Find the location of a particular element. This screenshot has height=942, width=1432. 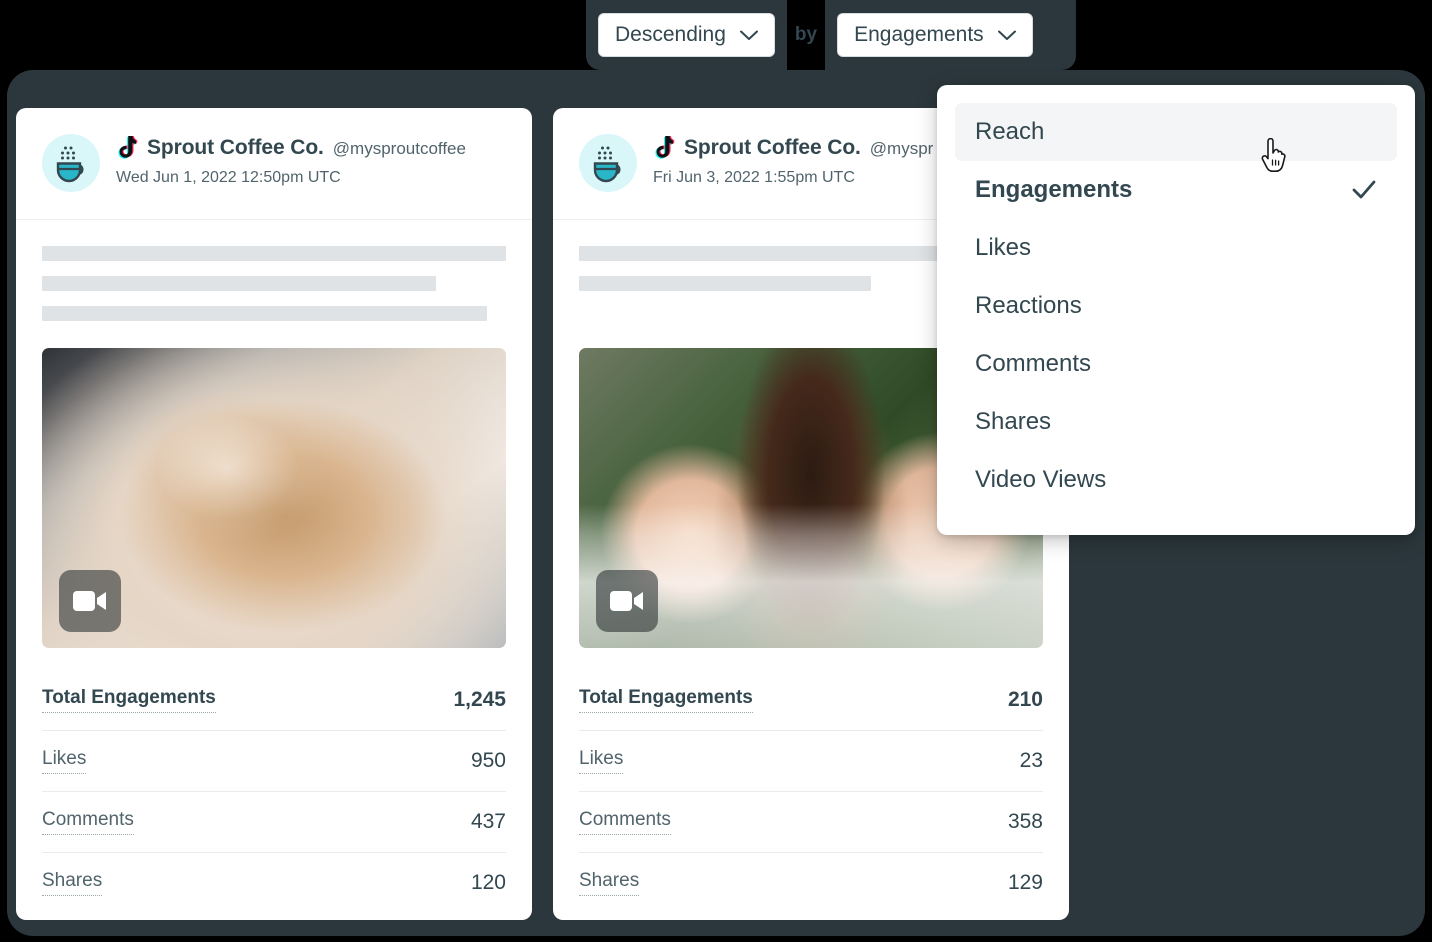

dropdown-item-label: Reactions is located at coordinates (1028, 305).